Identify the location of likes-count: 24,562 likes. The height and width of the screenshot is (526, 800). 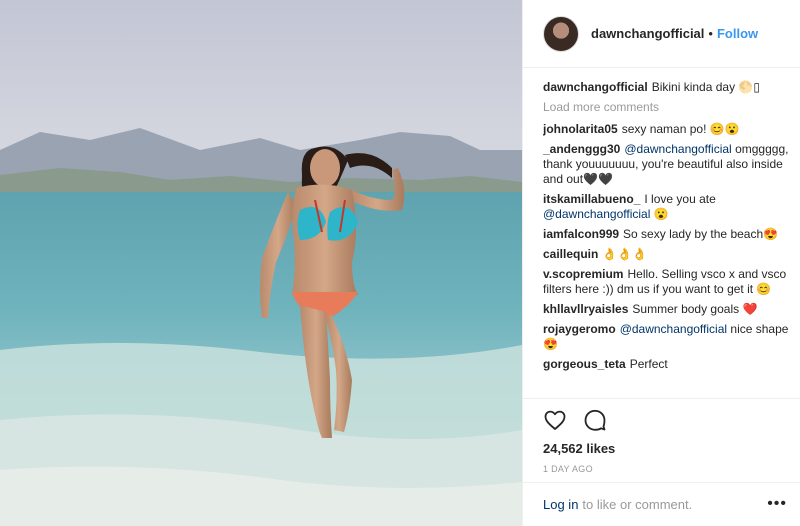
(671, 448).